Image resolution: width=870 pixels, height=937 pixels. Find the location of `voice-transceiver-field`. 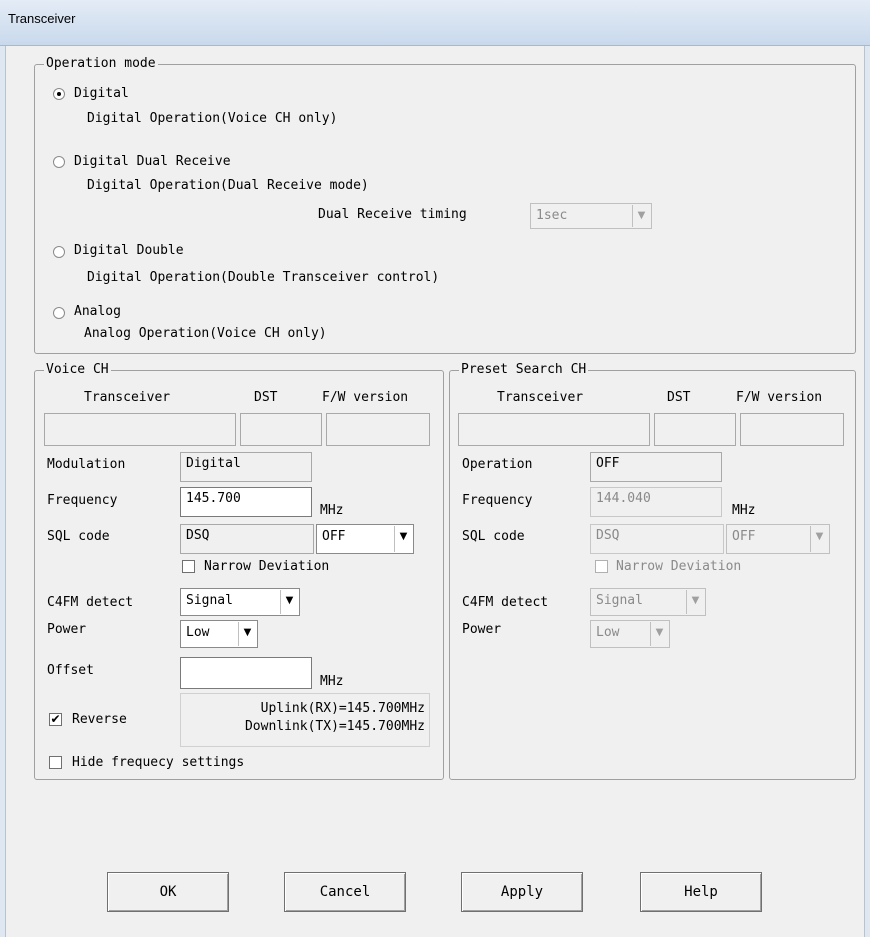

voice-transceiver-field is located at coordinates (140, 429).